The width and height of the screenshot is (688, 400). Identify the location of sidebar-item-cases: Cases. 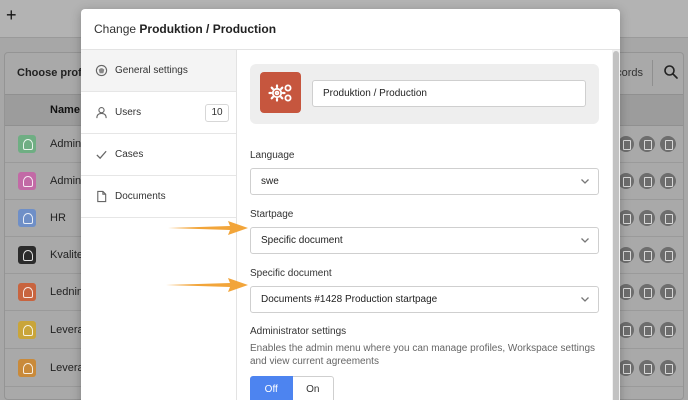
(158, 155).